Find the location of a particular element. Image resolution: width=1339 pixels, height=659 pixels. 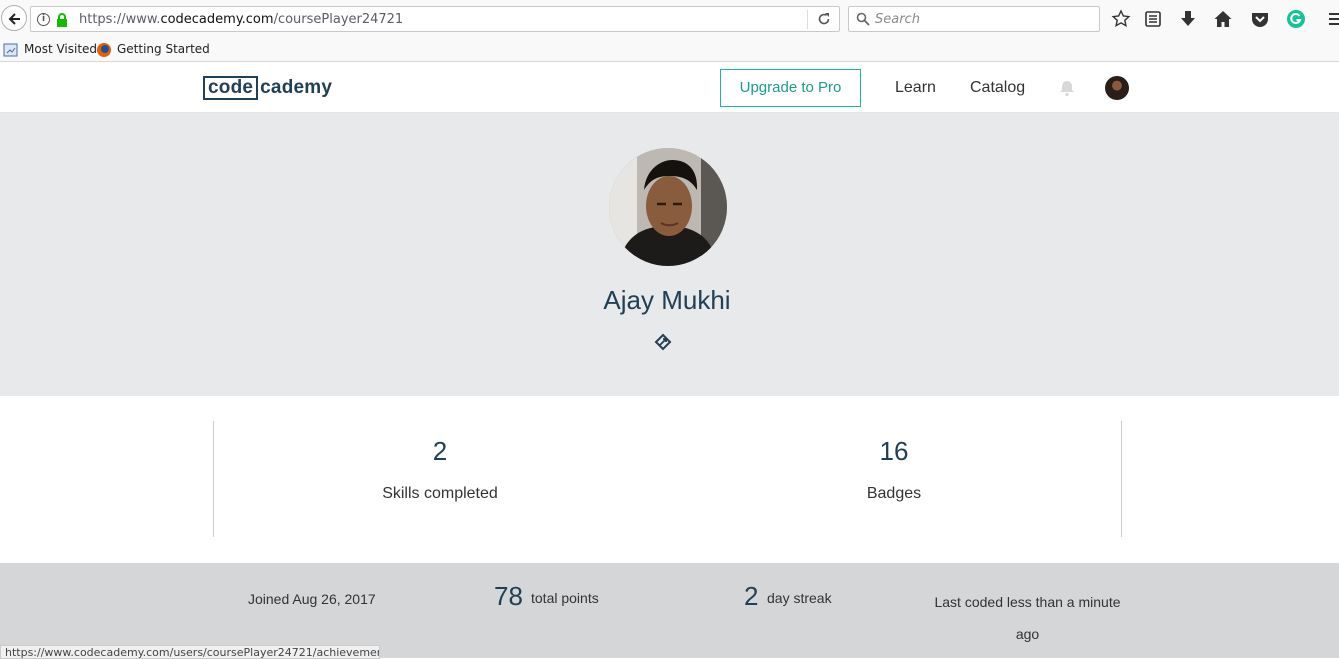

search-bar: Search is located at coordinates (974, 19).